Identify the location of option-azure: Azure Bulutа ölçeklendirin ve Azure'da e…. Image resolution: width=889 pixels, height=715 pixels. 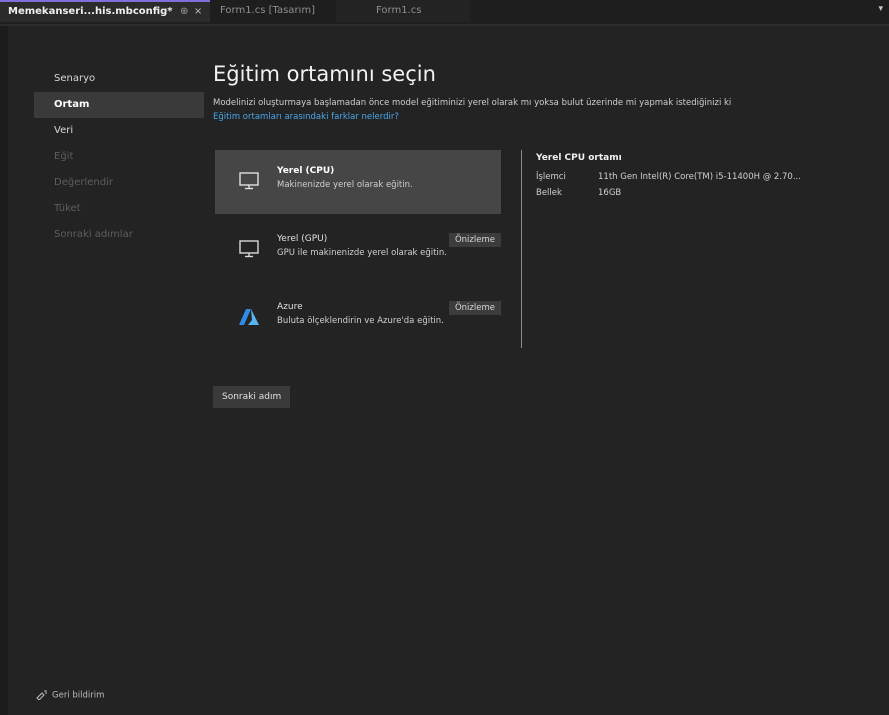
(358, 318).